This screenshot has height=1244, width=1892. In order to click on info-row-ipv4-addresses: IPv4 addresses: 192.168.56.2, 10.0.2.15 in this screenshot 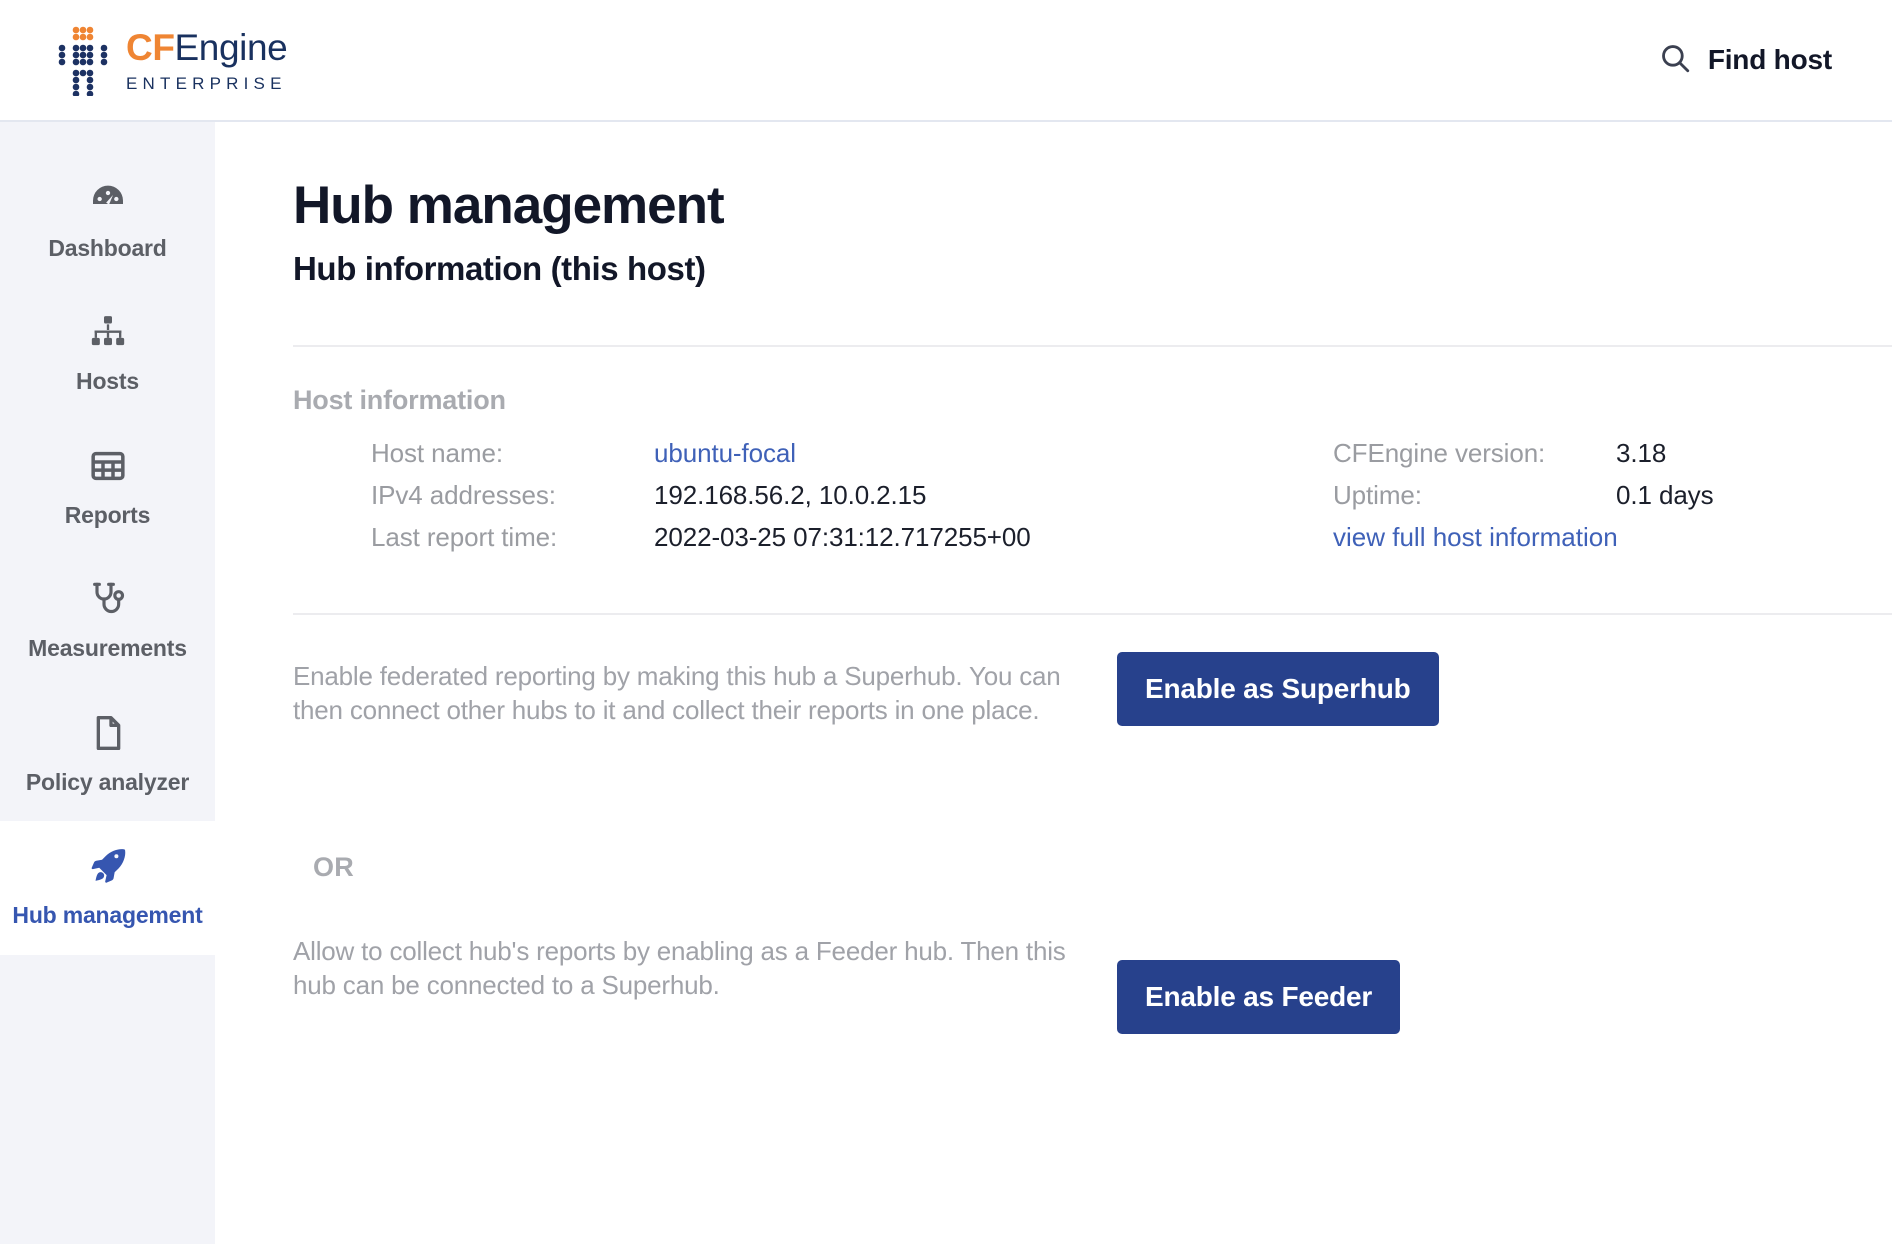, I will do `click(701, 501)`.